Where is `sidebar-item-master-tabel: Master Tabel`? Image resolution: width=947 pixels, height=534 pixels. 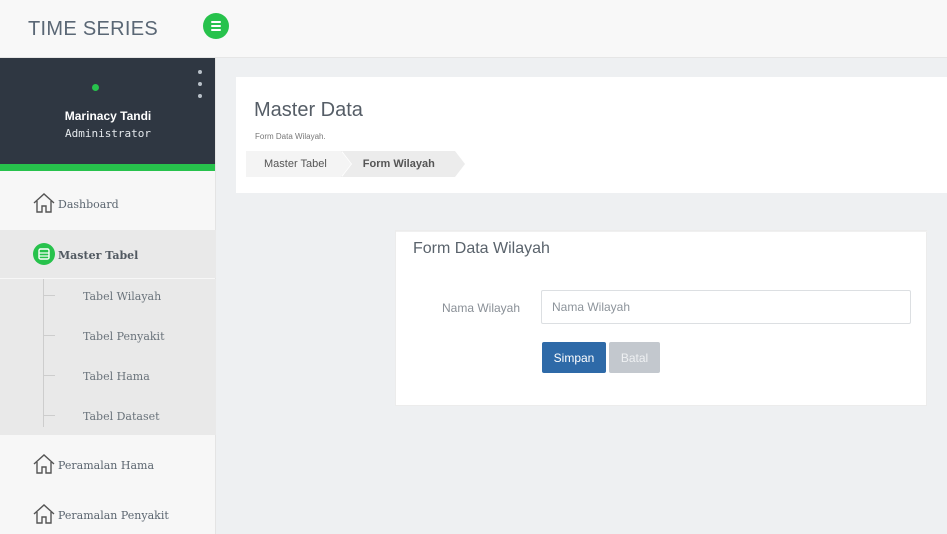 sidebar-item-master-tabel: Master Tabel is located at coordinates (108, 254).